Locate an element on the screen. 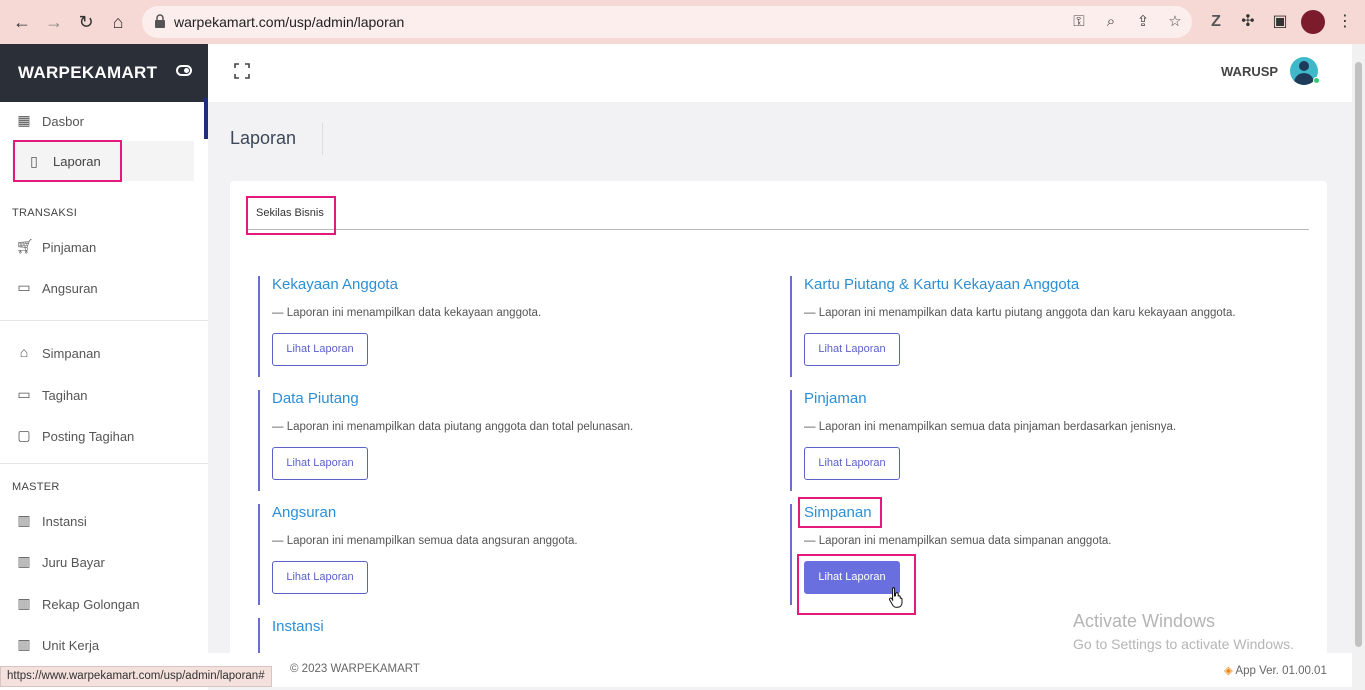  sidebar-item-rekap-golongan: ▥ Rekap Golongan is located at coordinates (104, 604).